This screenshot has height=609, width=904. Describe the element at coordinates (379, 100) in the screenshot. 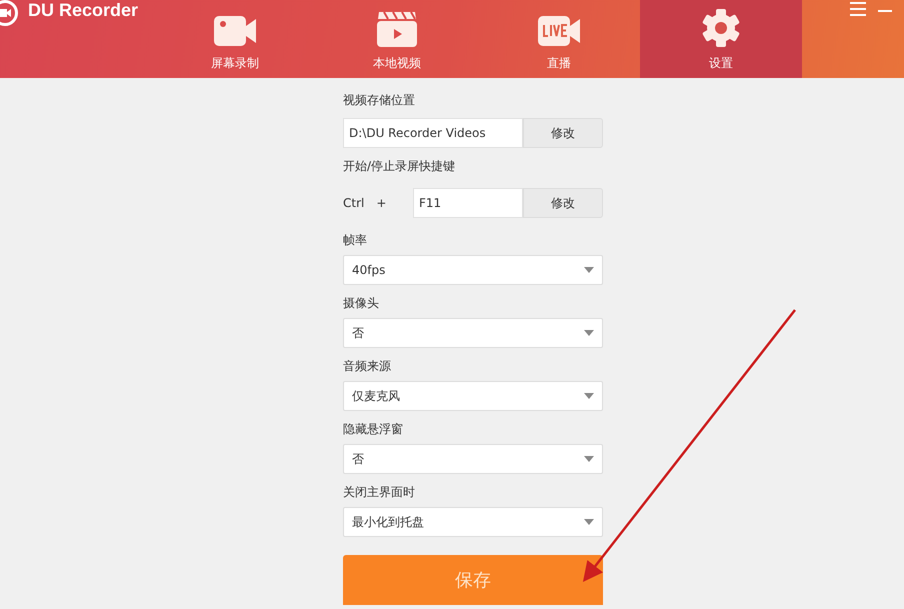

I see `setting-label: 视频存储位置` at that location.